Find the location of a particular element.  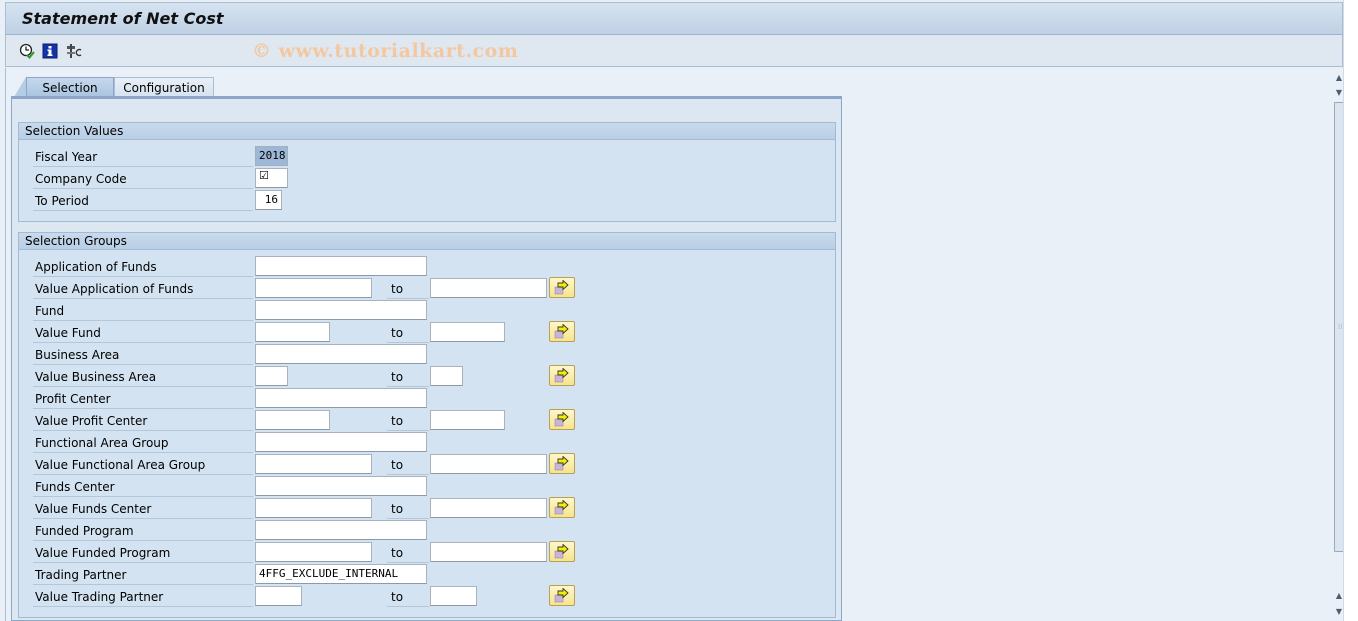

to-period-label: To Period is located at coordinates (143, 200).